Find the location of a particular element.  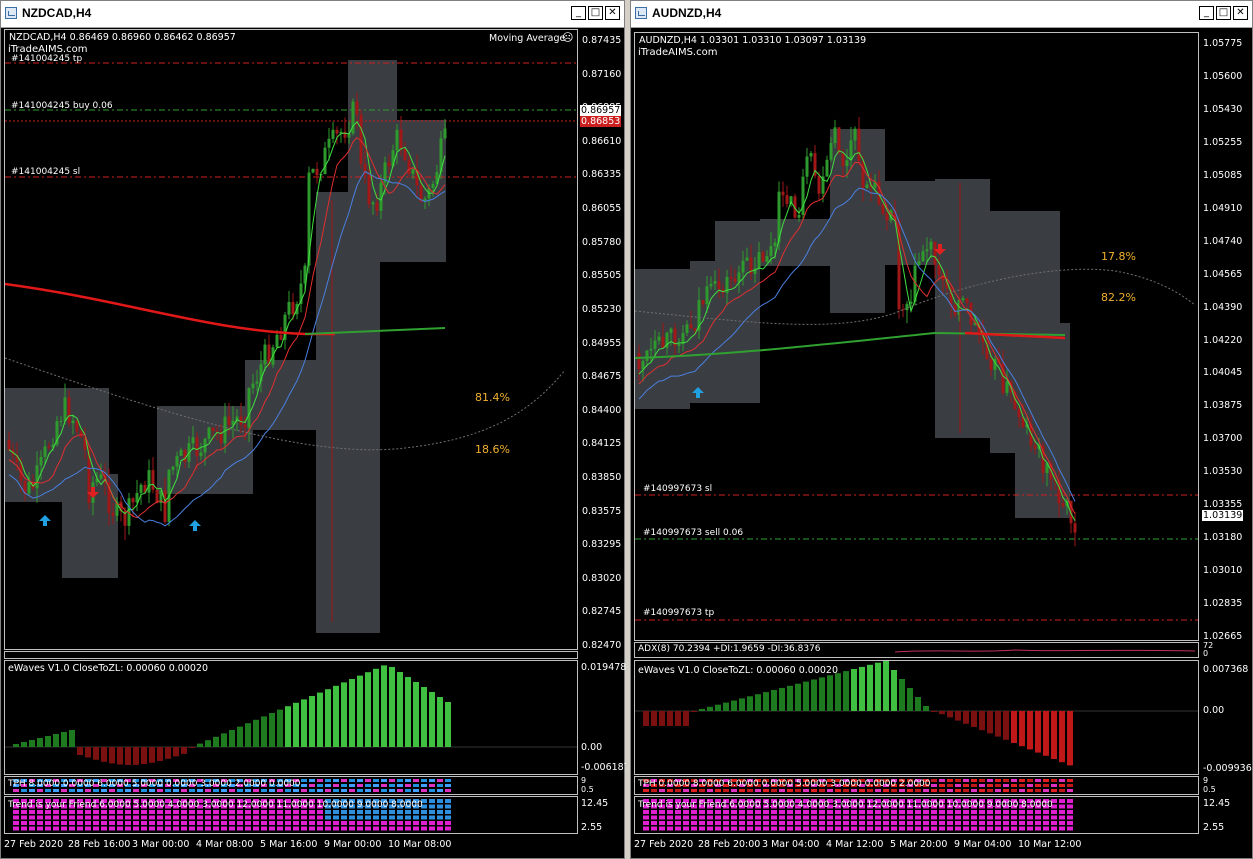

sell-line-label: #140997673 sell 0.06 is located at coordinates (693, 533).